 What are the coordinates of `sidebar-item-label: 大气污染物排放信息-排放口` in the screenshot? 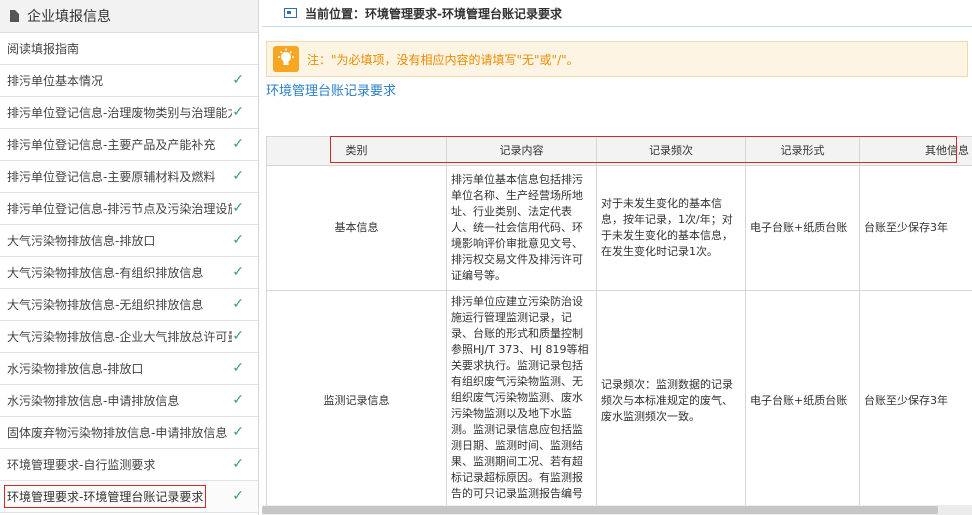 It's located at (81, 241).